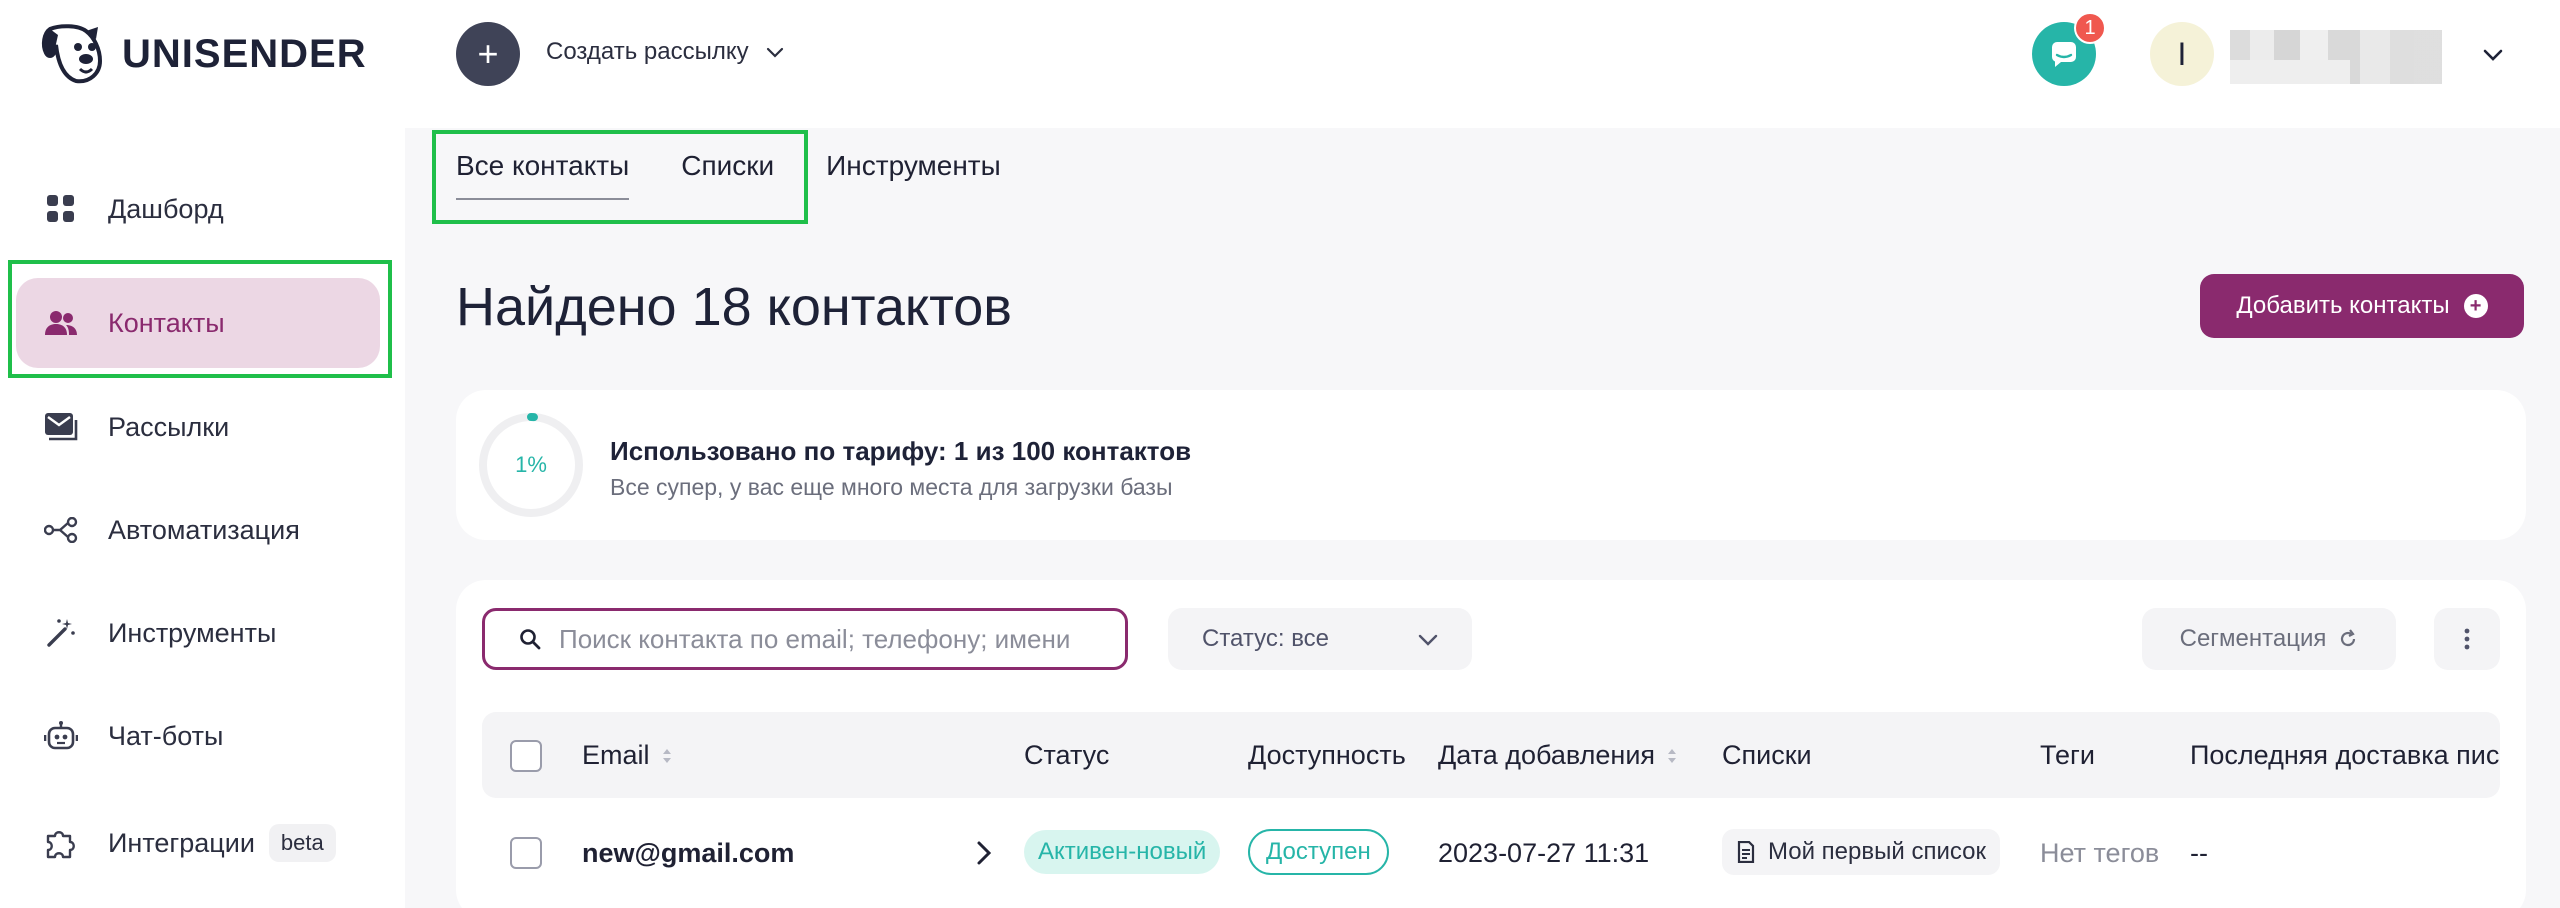  What do you see at coordinates (2064, 54) in the screenshot?
I see `chat-icon` at bounding box center [2064, 54].